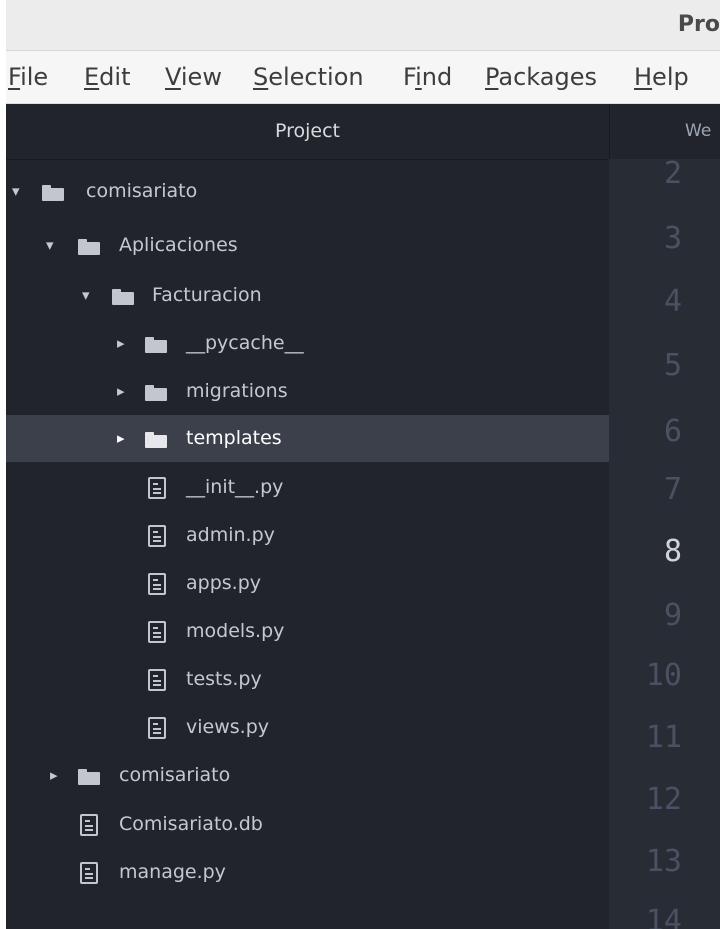  Describe the element at coordinates (663, 916) in the screenshot. I see `line-number: 14` at that location.